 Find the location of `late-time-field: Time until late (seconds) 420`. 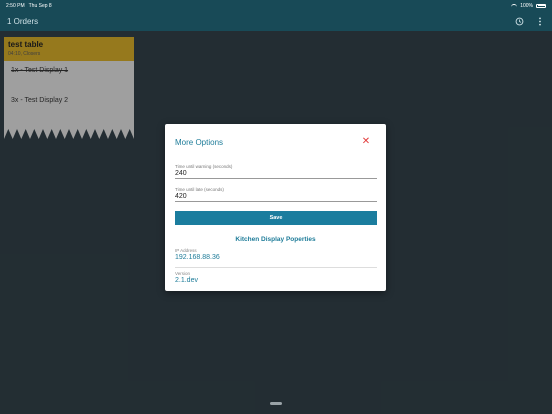

late-time-field: Time until late (seconds) 420 is located at coordinates (276, 194).